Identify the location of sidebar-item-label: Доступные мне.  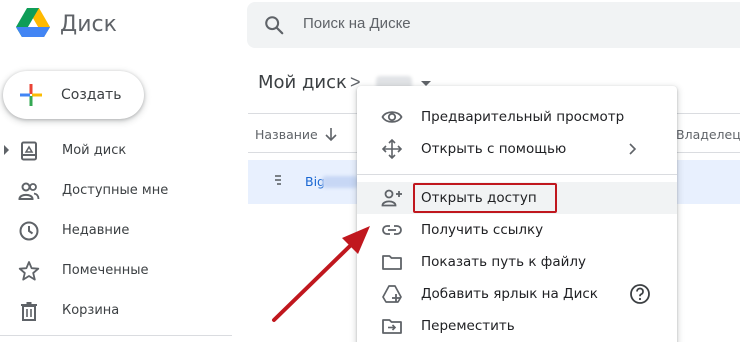
(115, 190).